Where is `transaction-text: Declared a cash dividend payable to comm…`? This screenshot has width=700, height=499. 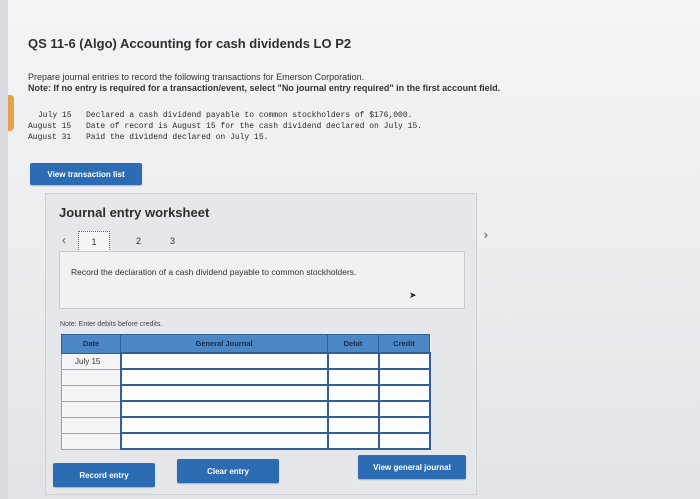 transaction-text: Declared a cash dividend payable to comm… is located at coordinates (249, 115).